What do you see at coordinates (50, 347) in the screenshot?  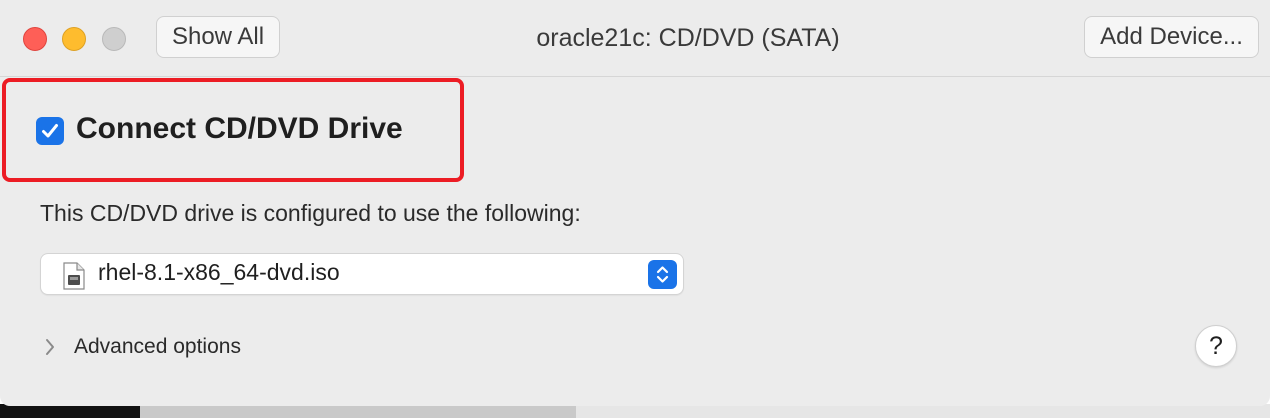 I see `chevron-right-icon` at bounding box center [50, 347].